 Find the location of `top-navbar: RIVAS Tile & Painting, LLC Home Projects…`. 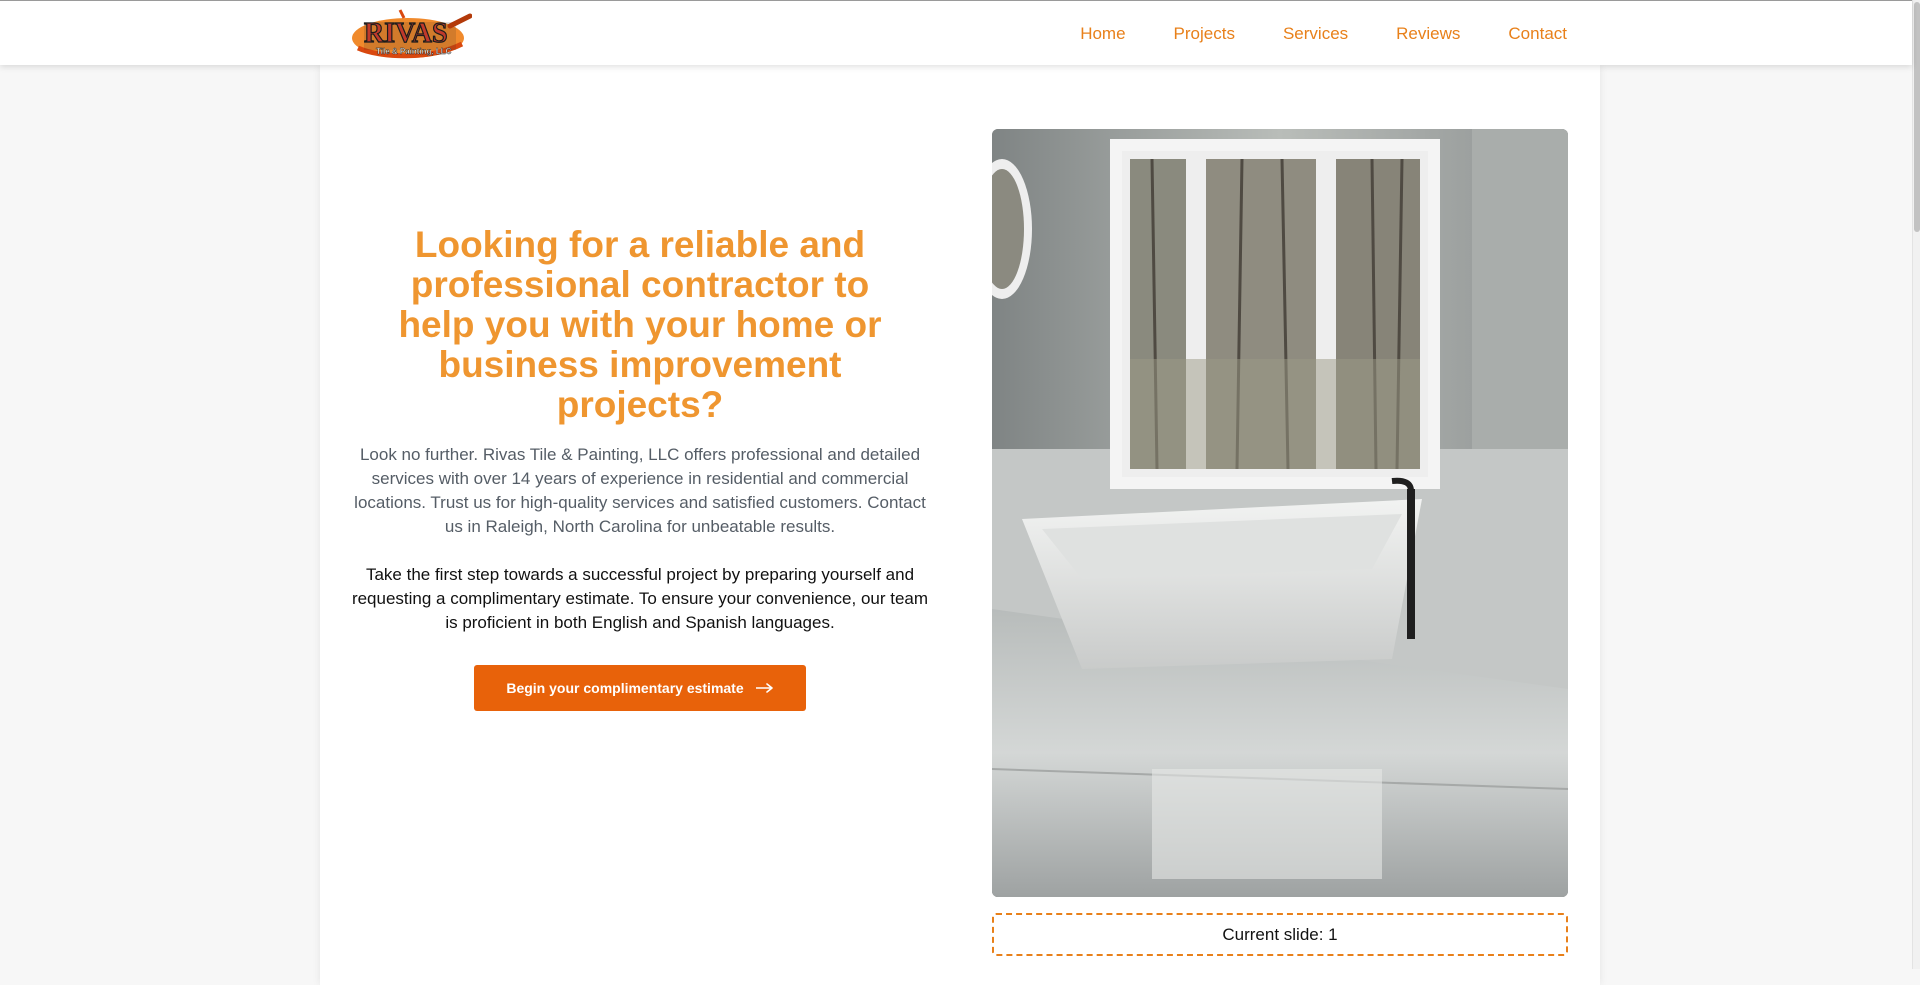

top-navbar: RIVAS Tile & Painting, LLC Home Projects… is located at coordinates (956, 32).